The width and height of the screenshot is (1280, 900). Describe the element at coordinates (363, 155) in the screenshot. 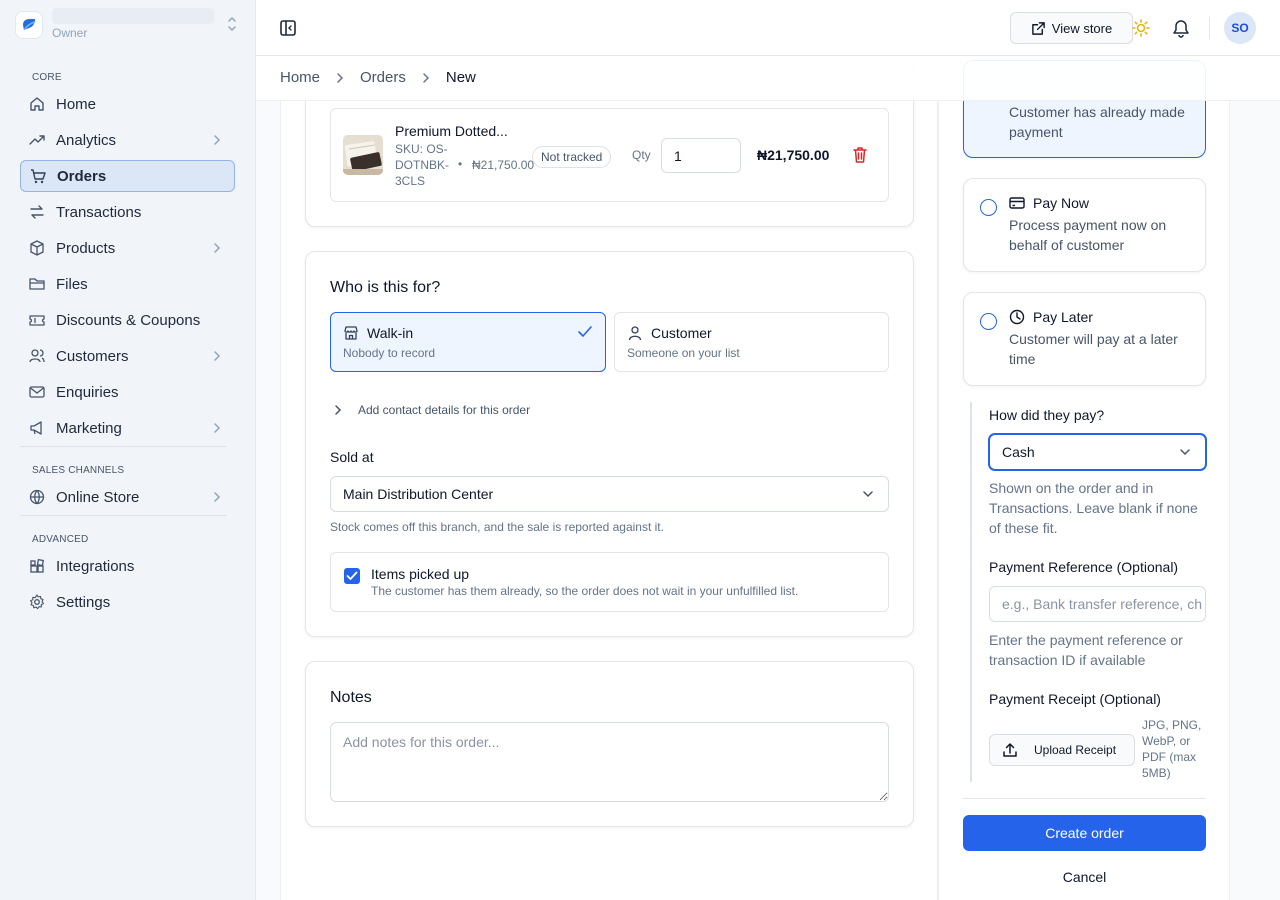

I see `product-thumbnail` at that location.